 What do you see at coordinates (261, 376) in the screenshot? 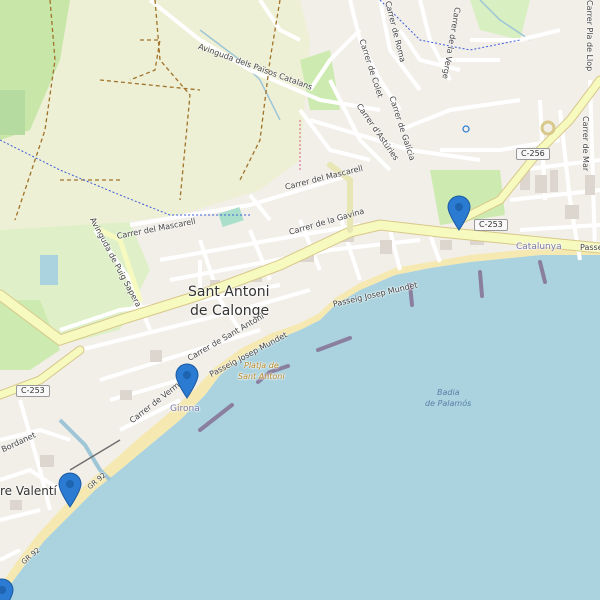
I see `beach-label-line2: Sant Antoni` at bounding box center [261, 376].